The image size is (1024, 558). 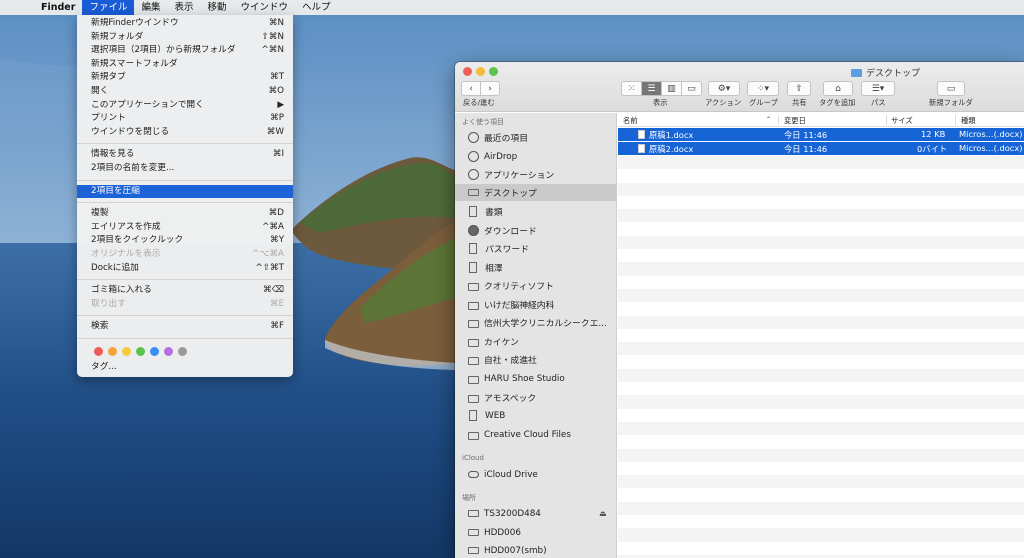 What do you see at coordinates (536, 397) in the screenshot?
I see `sidebar-item-amospec: アモスペック` at bounding box center [536, 397].